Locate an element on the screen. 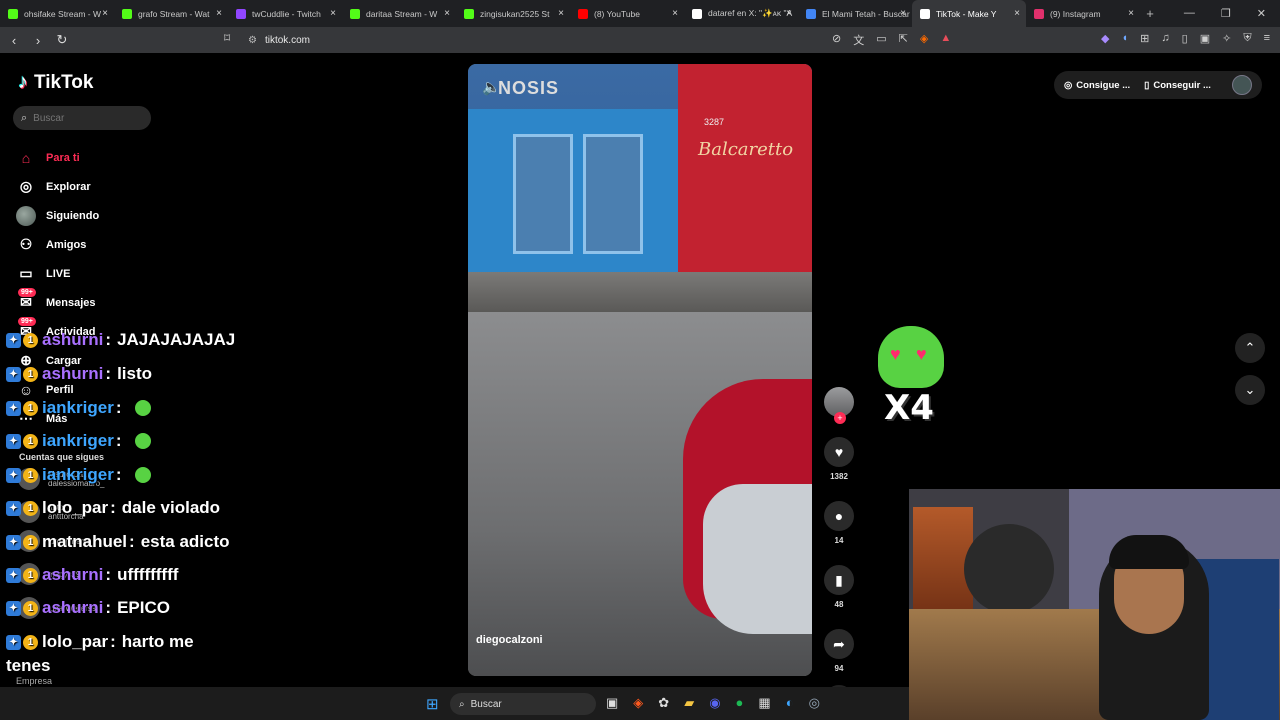 Image resolution: width=1280 pixels, height=720 pixels. following-account: anto antttorcha is located at coordinates (51, 512).